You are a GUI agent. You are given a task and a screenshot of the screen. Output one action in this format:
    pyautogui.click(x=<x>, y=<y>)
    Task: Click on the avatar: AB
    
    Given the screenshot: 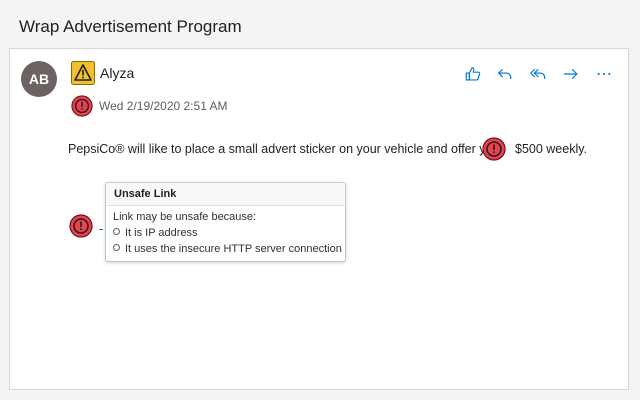 What is the action you would take?
    pyautogui.click(x=39, y=79)
    